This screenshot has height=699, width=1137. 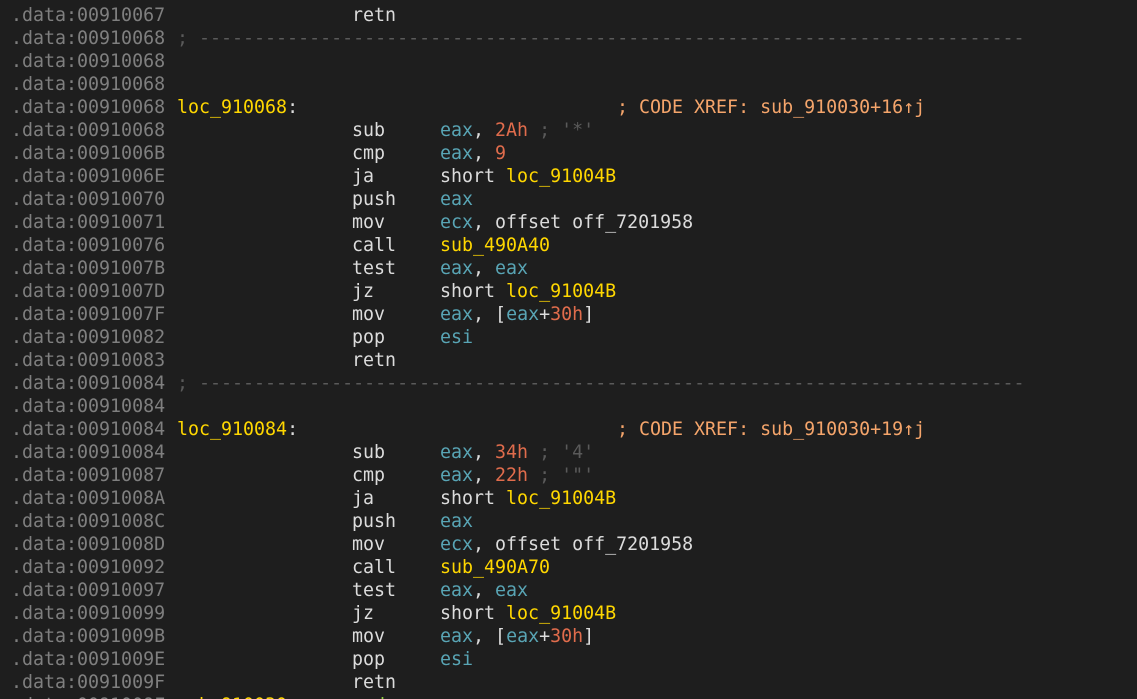 What do you see at coordinates (771, 429) in the screenshot?
I see `xref-comment: ; CODE XREF: sub_910030+19↑j` at bounding box center [771, 429].